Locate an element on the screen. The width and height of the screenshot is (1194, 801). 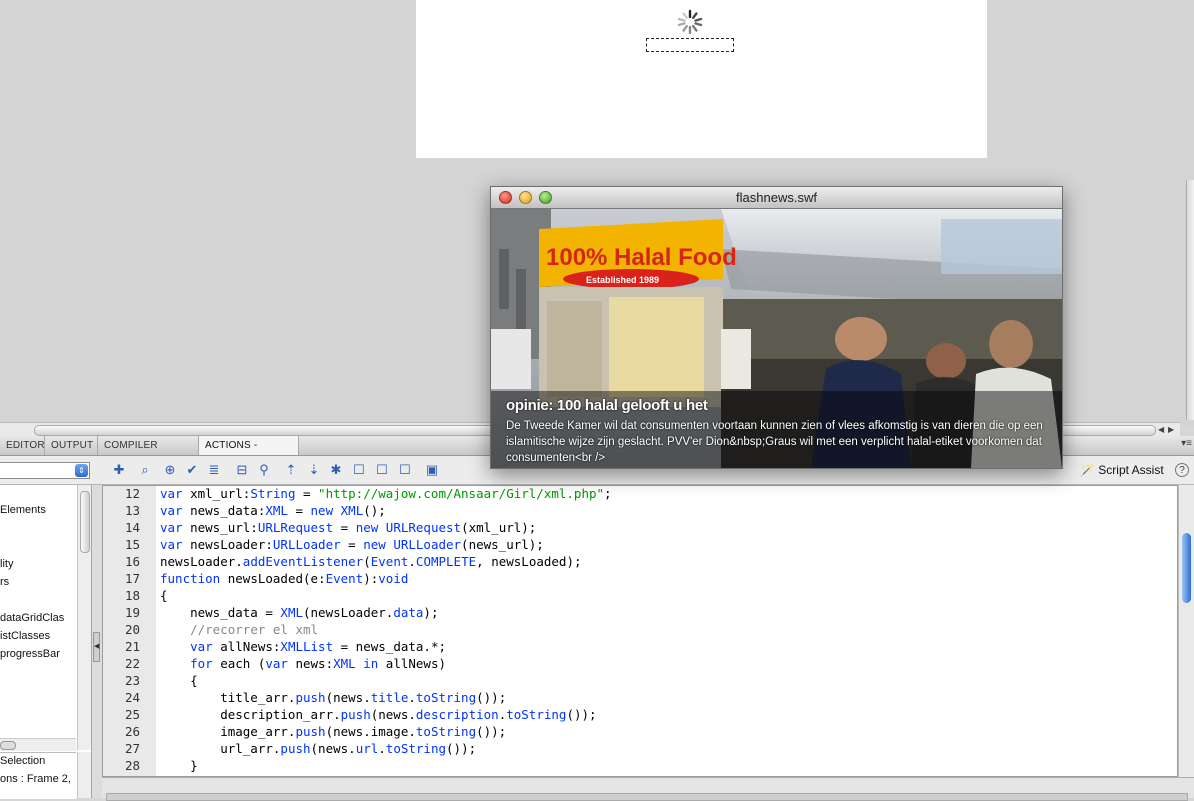
apply-block-comment-icon: ☐ is located at coordinates (359, 470).